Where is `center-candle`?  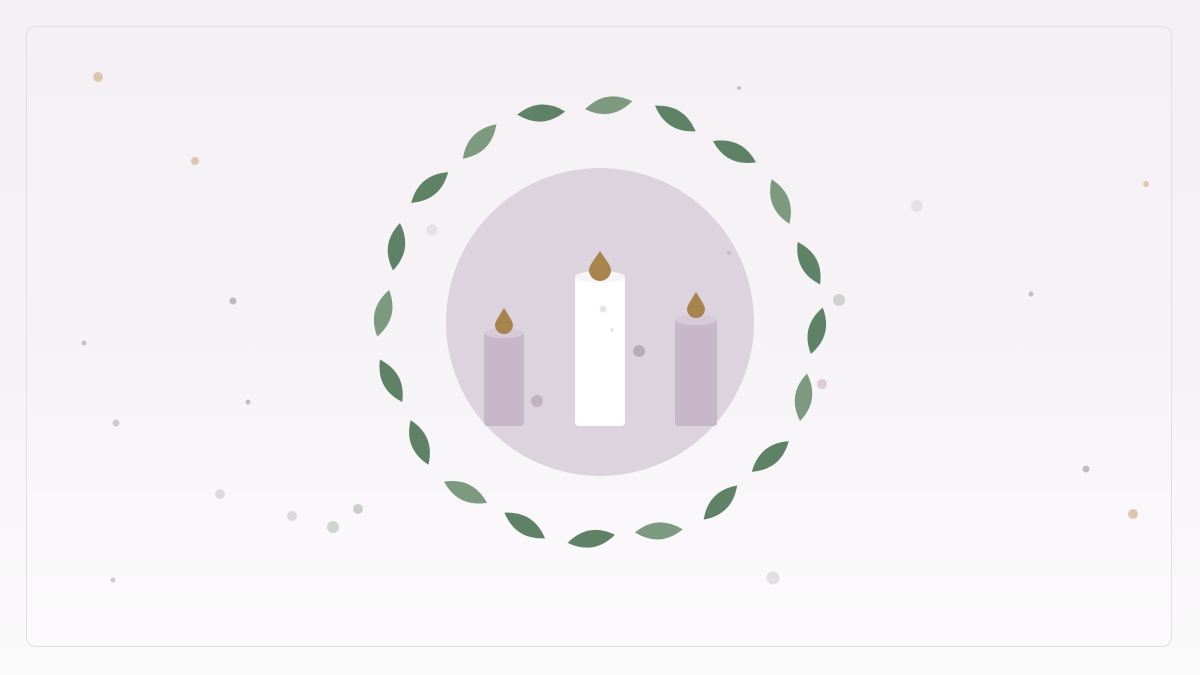
center-candle is located at coordinates (600, 338).